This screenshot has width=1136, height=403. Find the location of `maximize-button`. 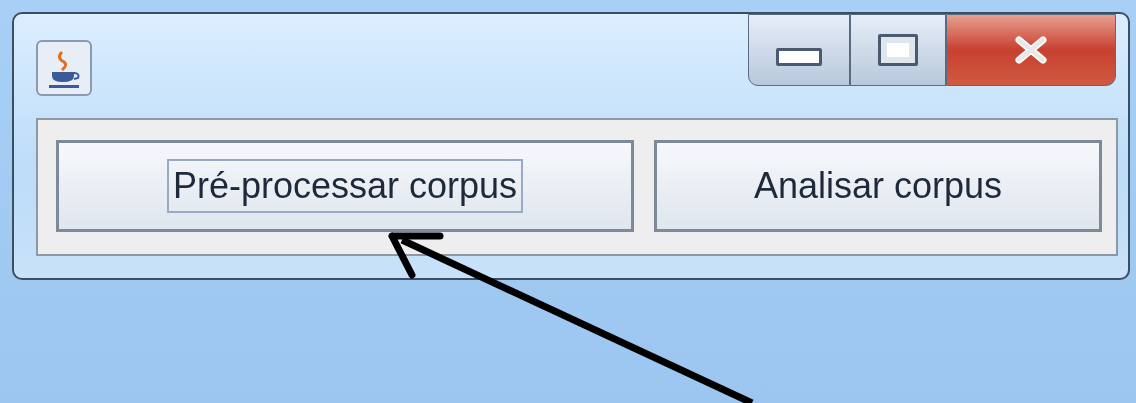

maximize-button is located at coordinates (898, 50).